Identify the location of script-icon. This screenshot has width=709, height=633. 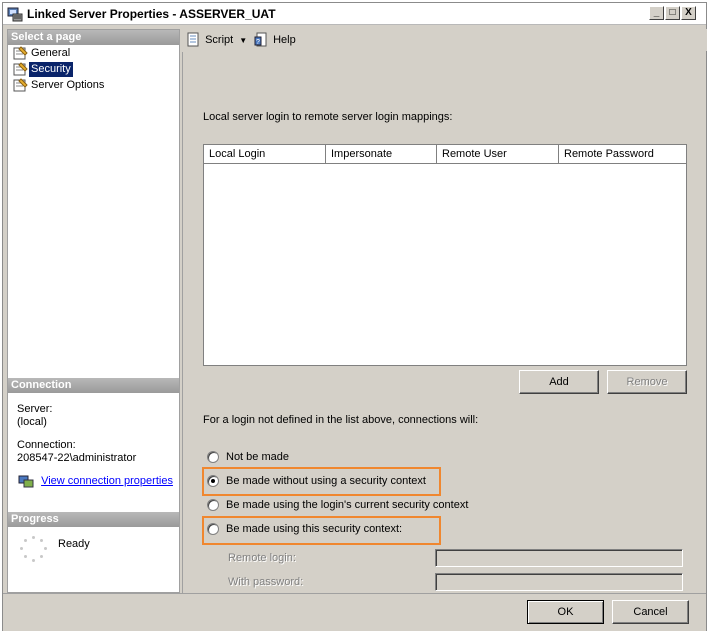
(193, 39).